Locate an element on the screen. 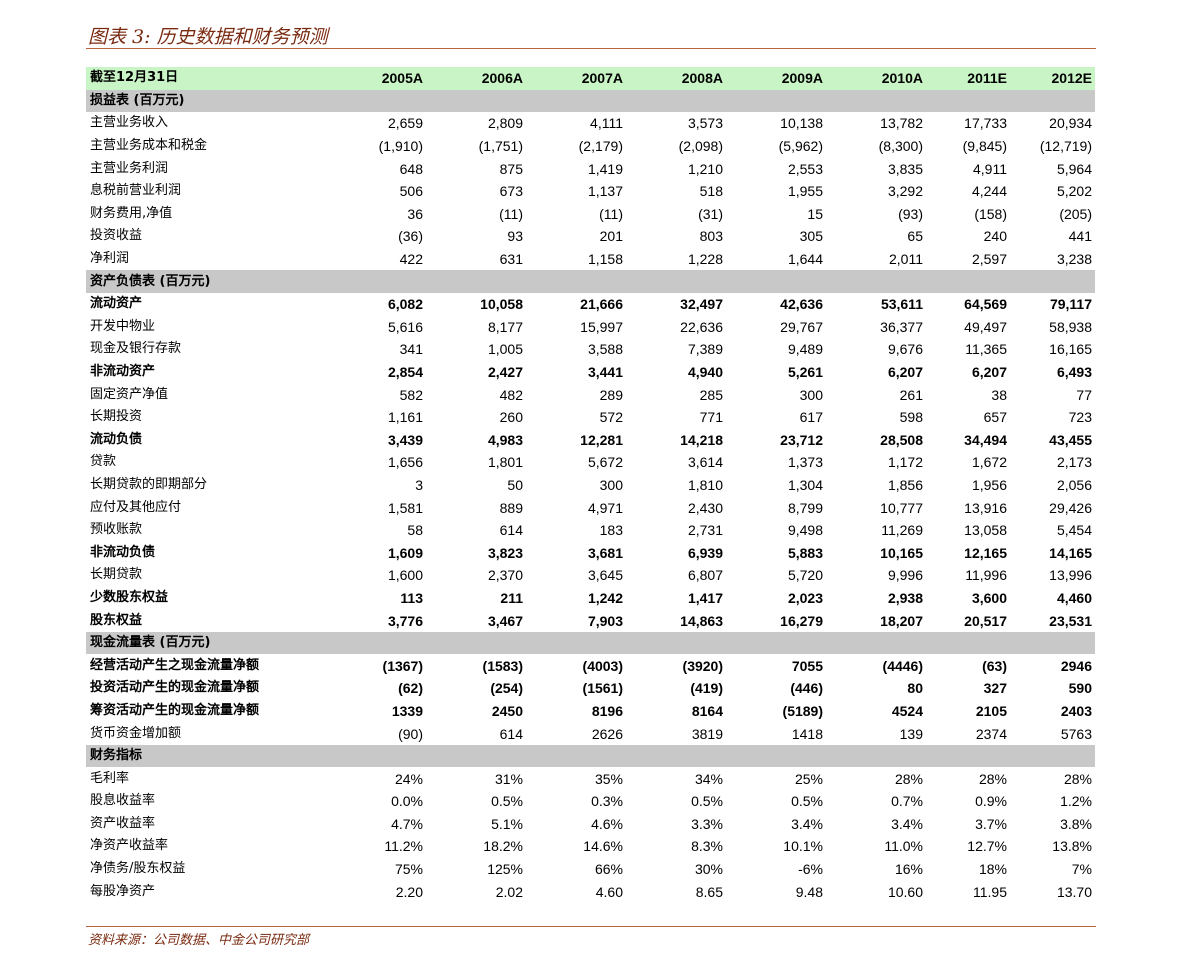 The height and width of the screenshot is (967, 1191). value-cell: (1,751) is located at coordinates (500, 146).